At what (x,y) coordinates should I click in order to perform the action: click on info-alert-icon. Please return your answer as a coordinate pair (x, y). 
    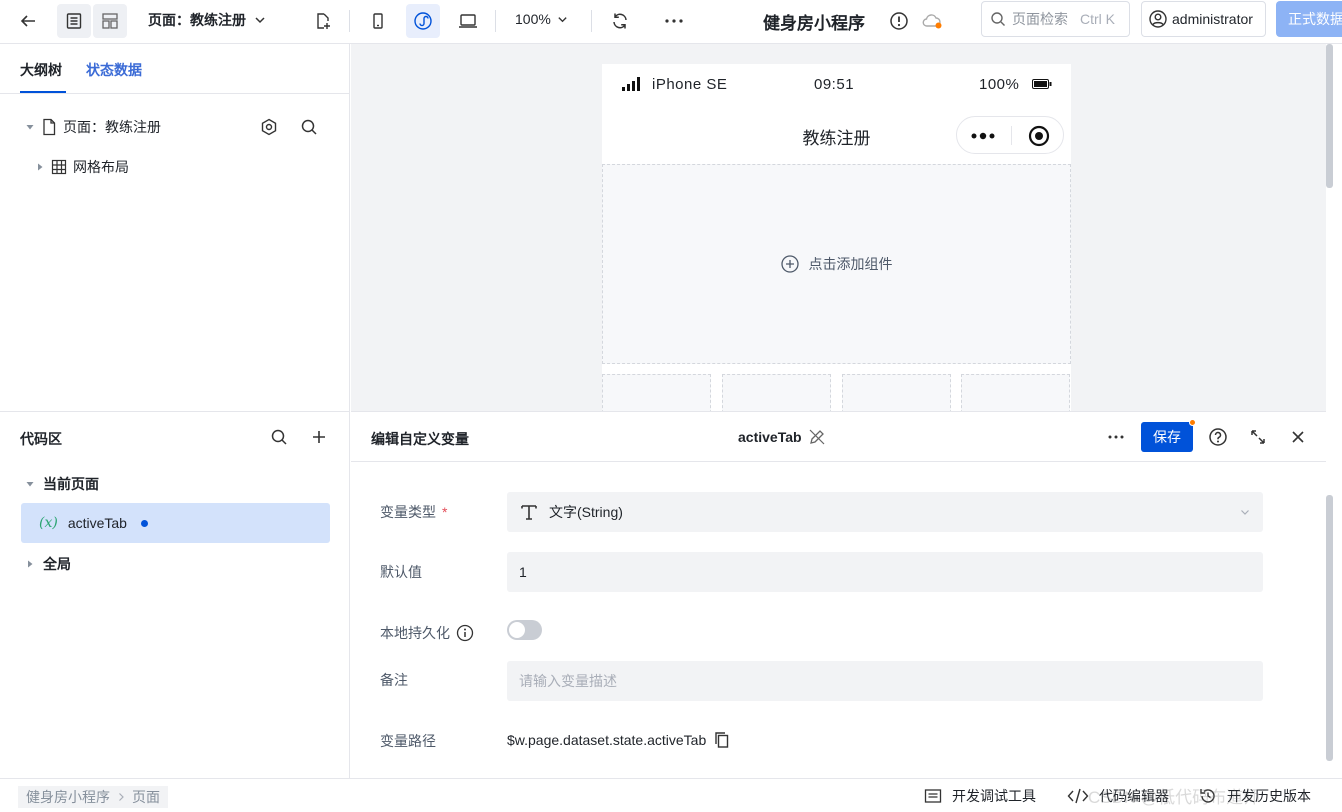
    Looking at the image, I should click on (899, 21).